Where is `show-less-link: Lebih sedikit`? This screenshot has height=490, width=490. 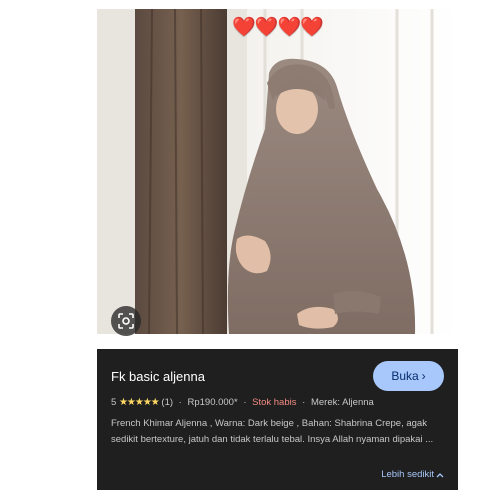 show-less-link: Lebih sedikit is located at coordinates (412, 474).